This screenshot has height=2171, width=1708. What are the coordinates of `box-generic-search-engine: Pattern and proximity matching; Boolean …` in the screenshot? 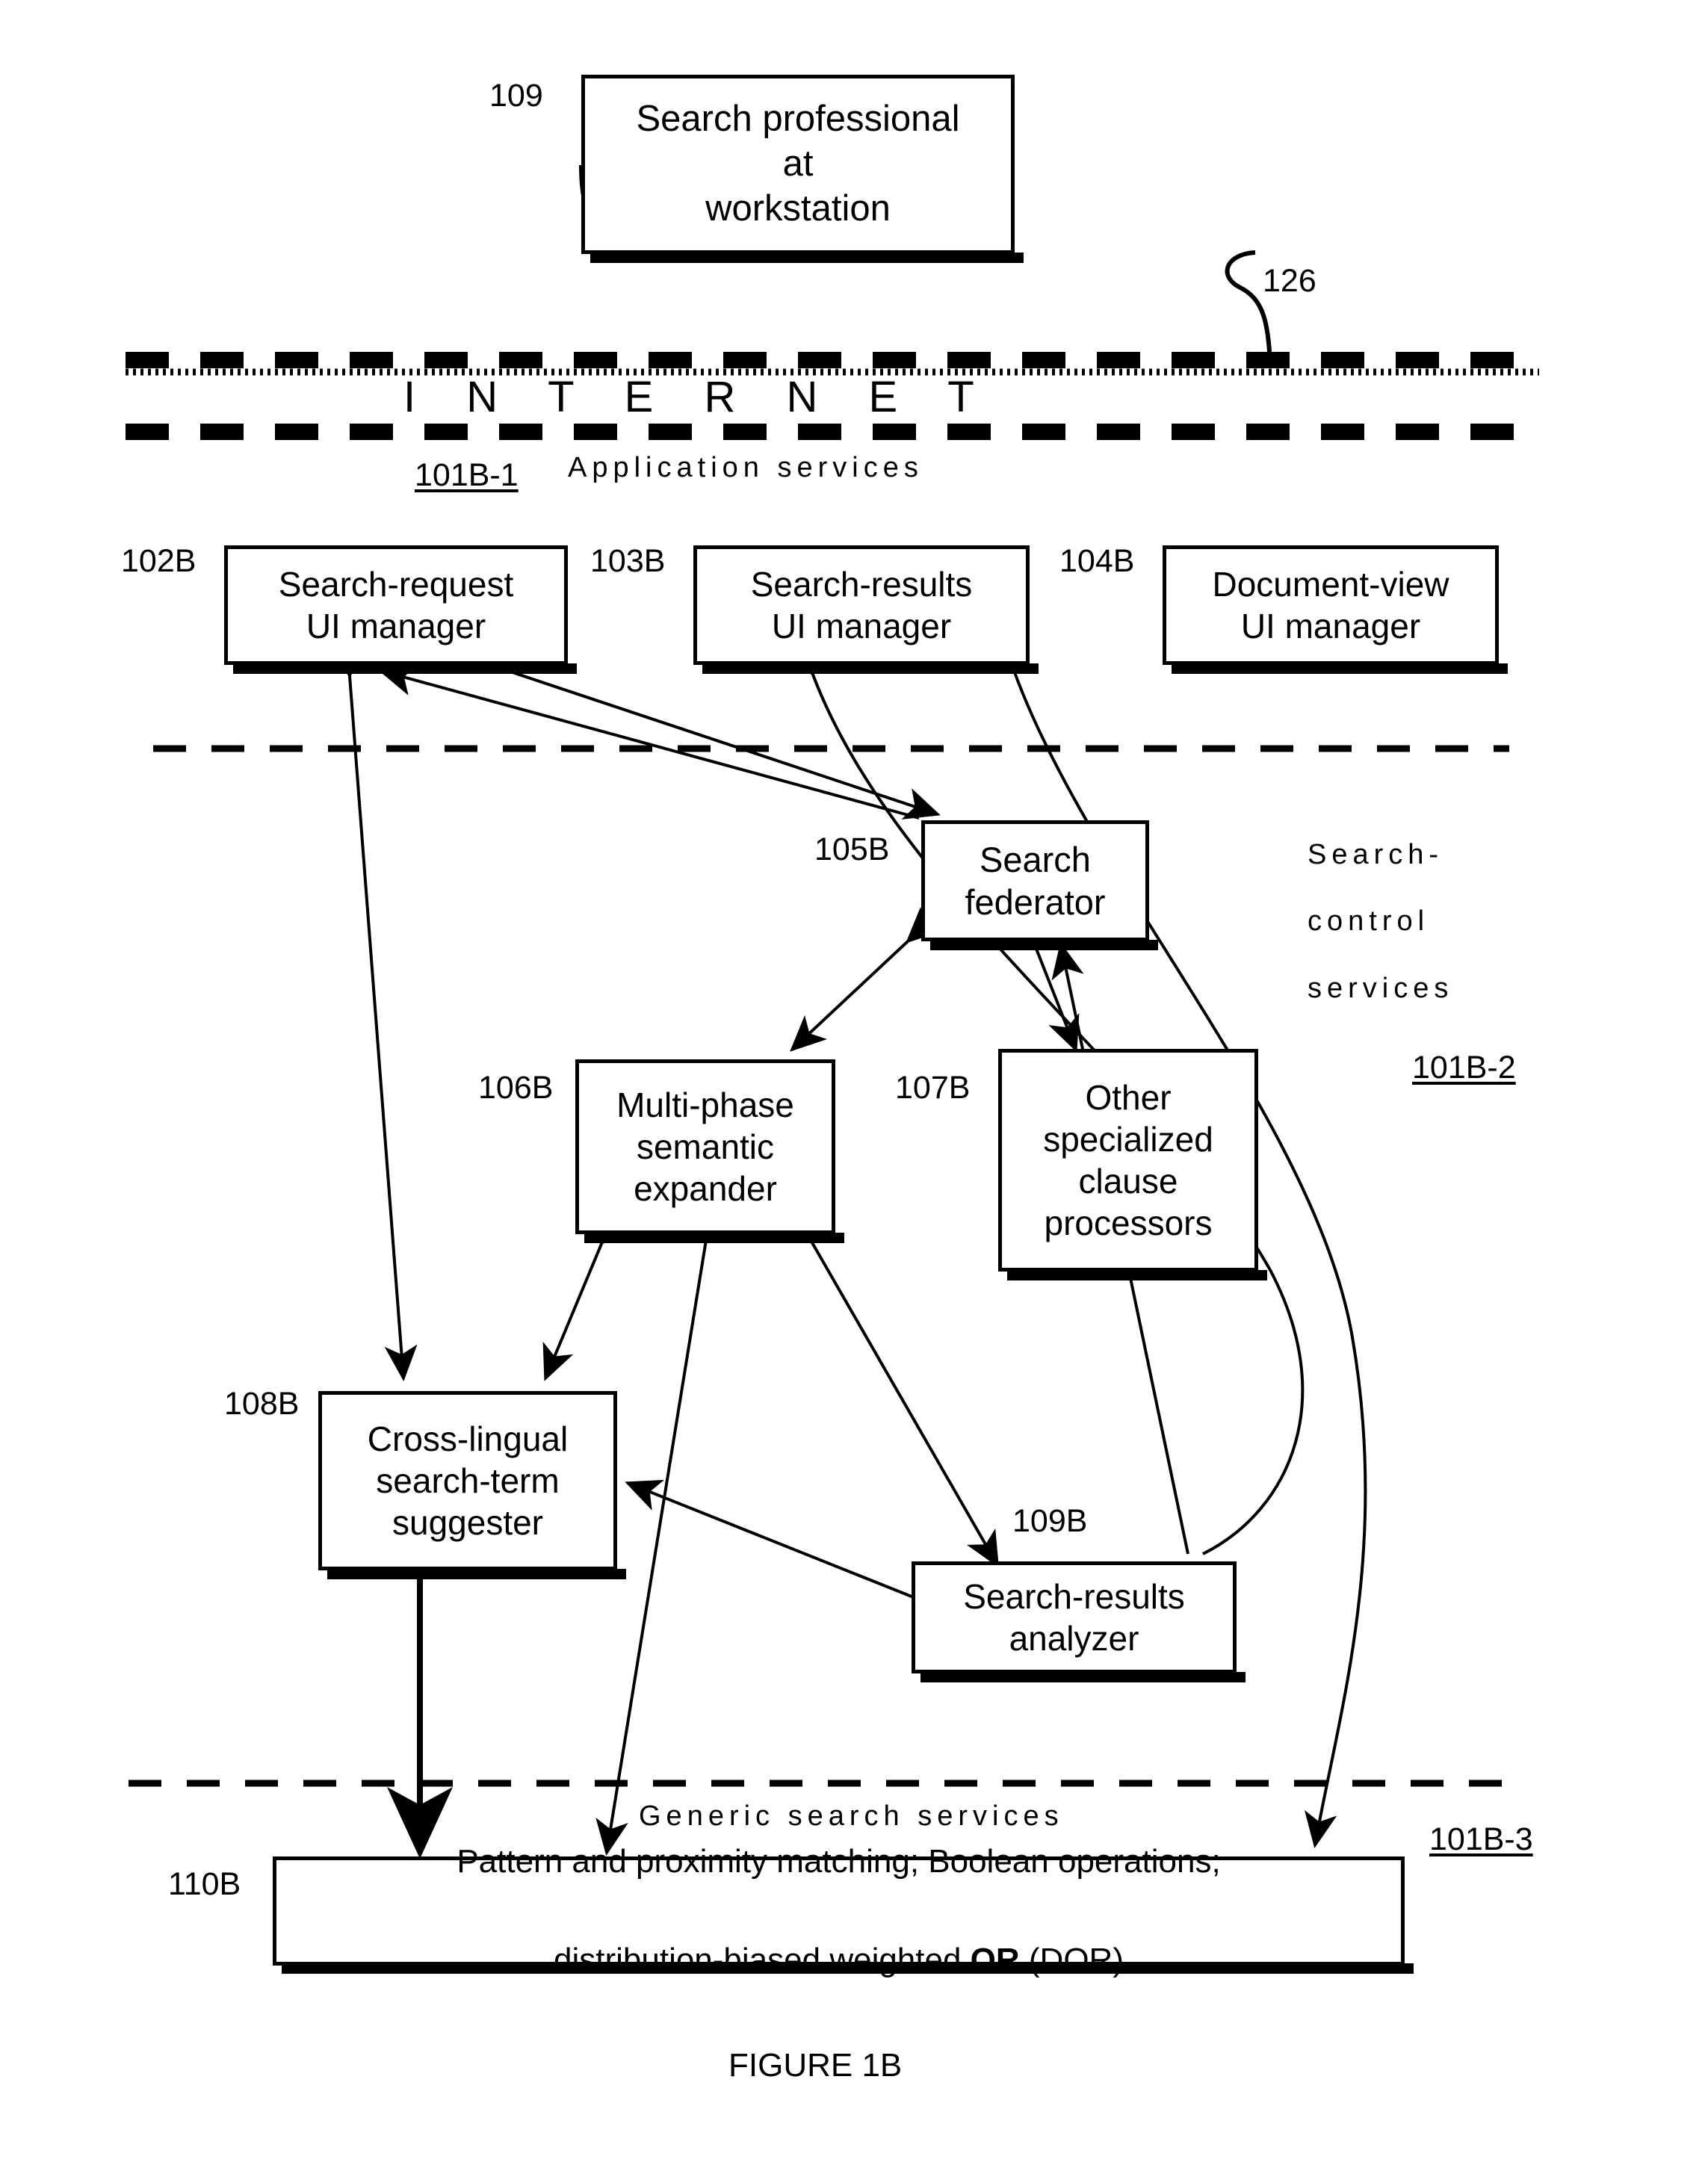 It's located at (839, 1910).